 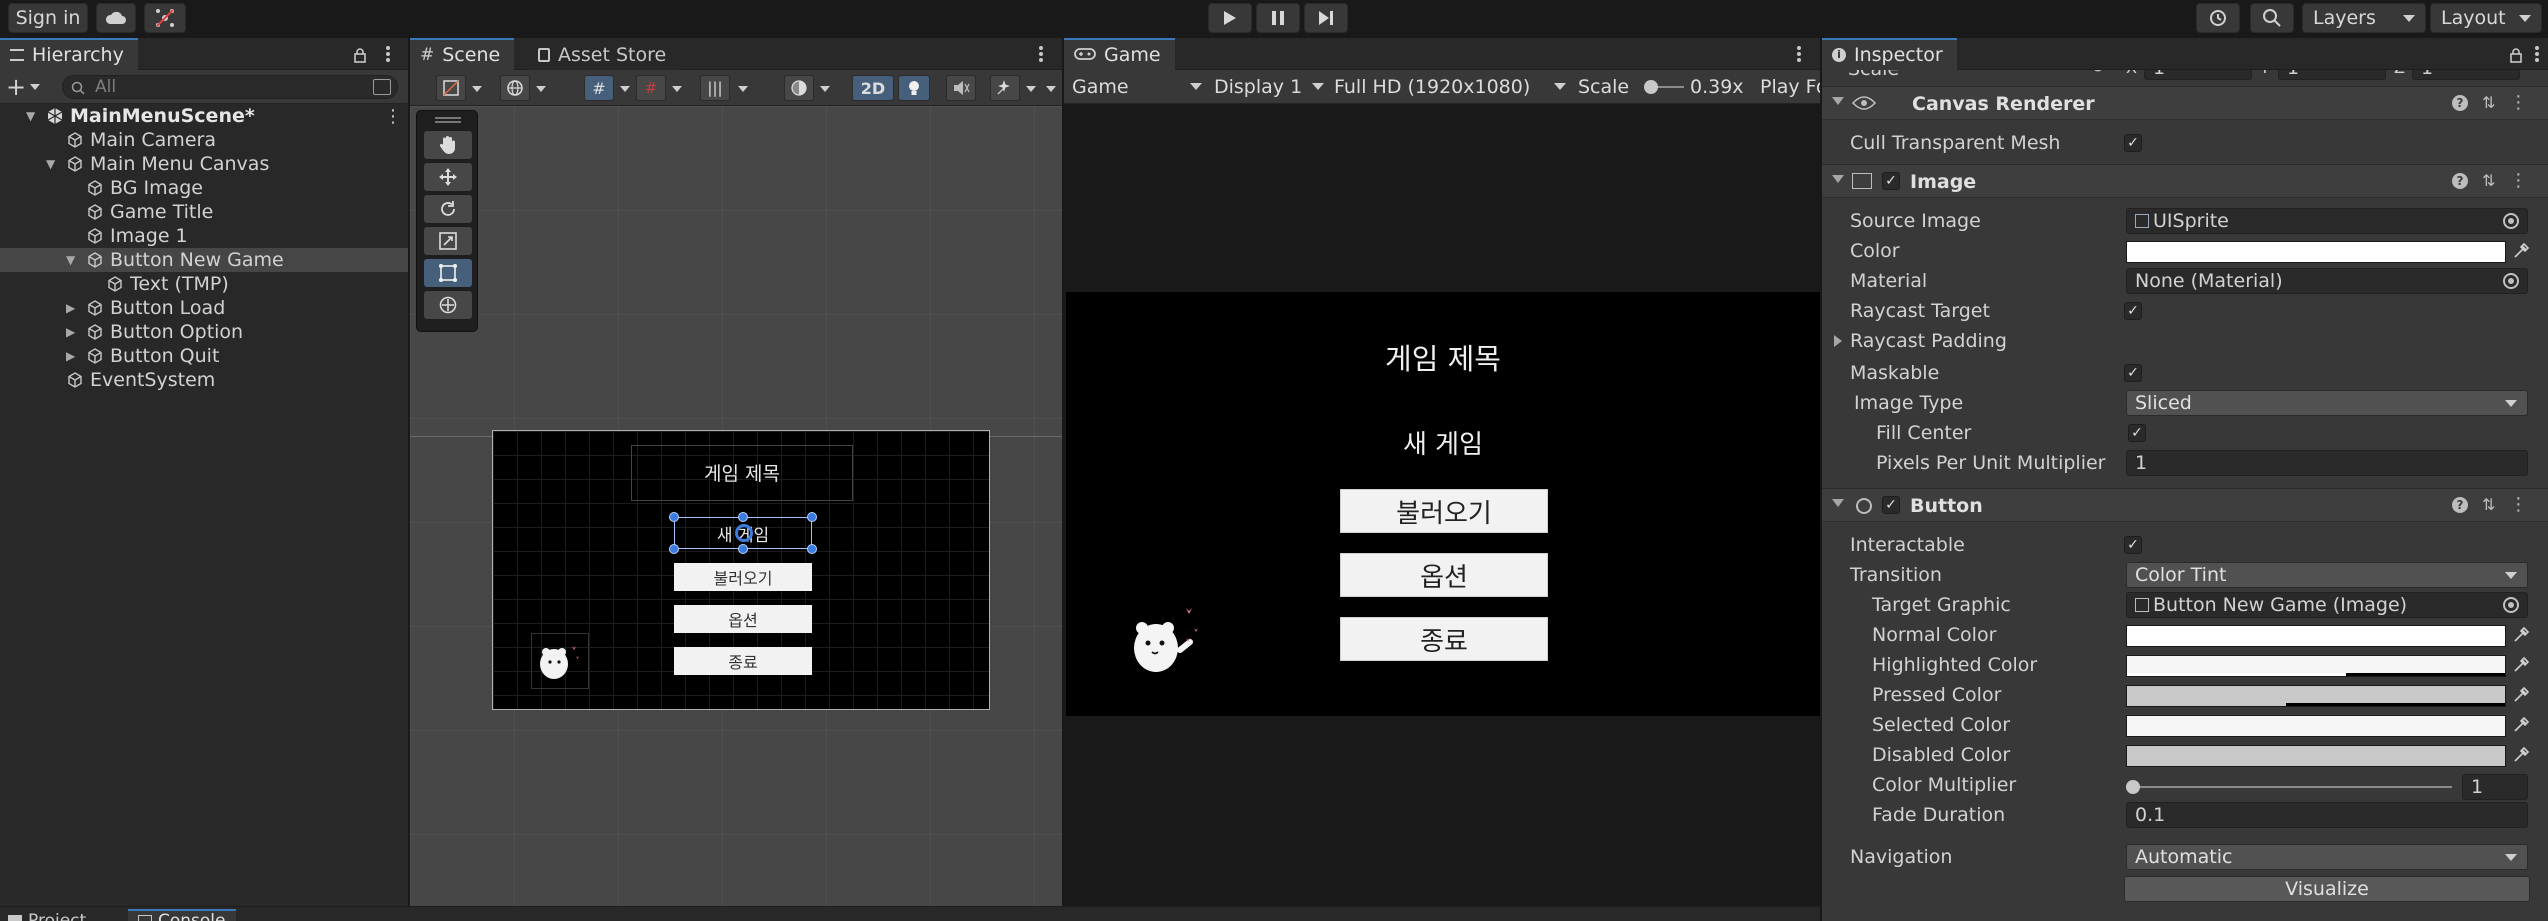 I want to click on tab-project: Project, so click(x=47, y=916).